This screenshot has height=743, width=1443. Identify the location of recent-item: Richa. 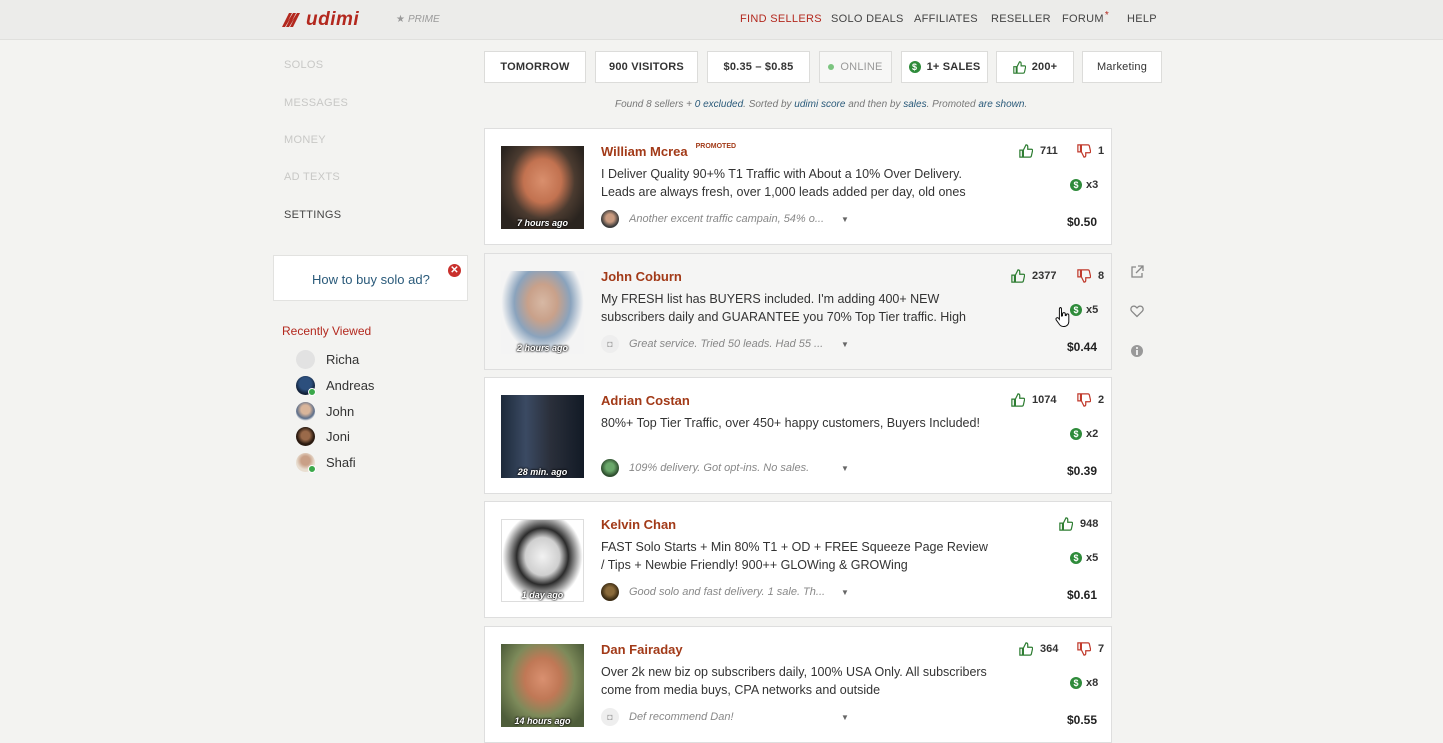
(327, 359).